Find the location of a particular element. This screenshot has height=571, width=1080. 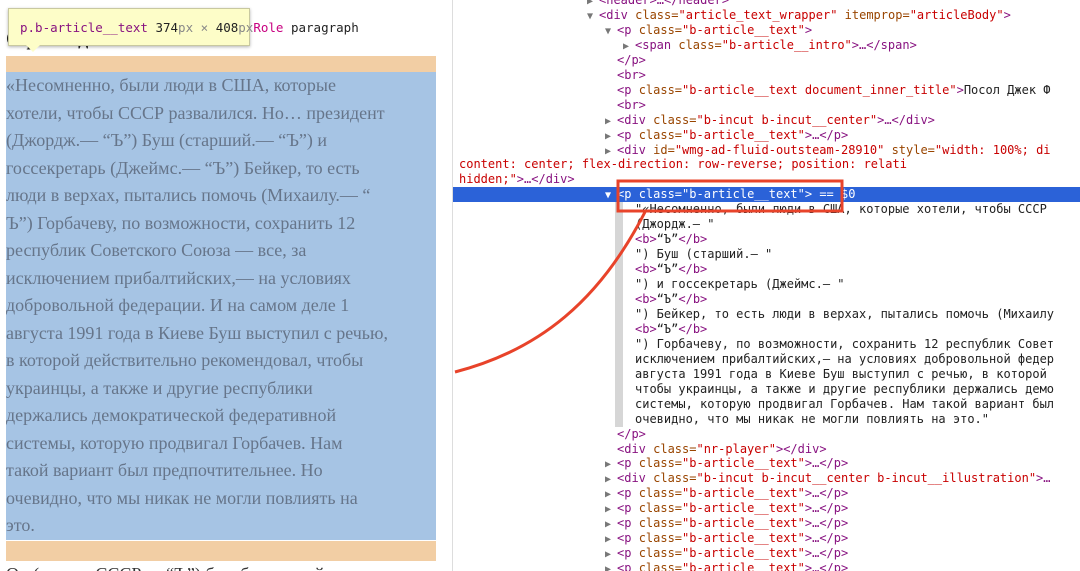

margin-highlight-bottom is located at coordinates (221, 551).